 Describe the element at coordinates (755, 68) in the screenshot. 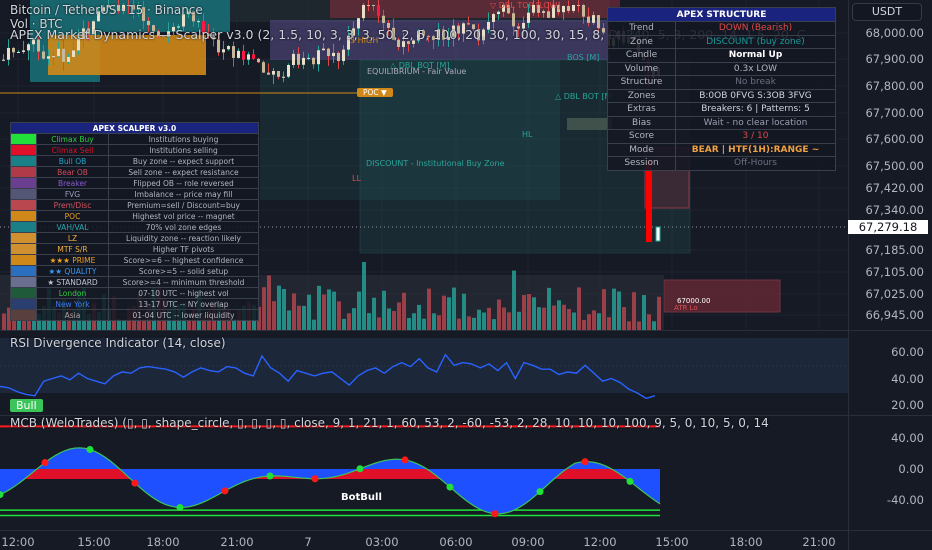

I see `structure-row-value: 0.3x LOW` at that location.